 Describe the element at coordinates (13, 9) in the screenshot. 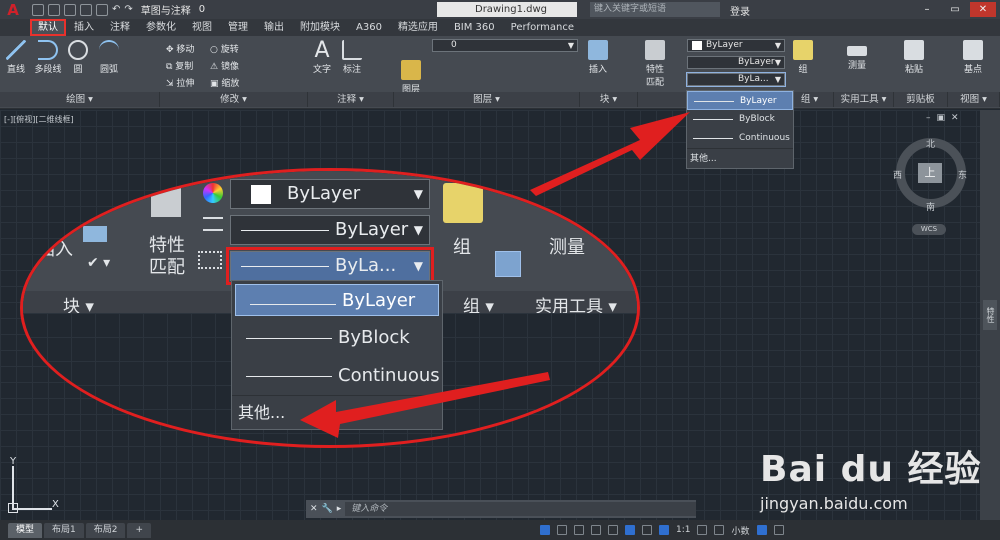

I see `autocad-logo-icon: A` at that location.